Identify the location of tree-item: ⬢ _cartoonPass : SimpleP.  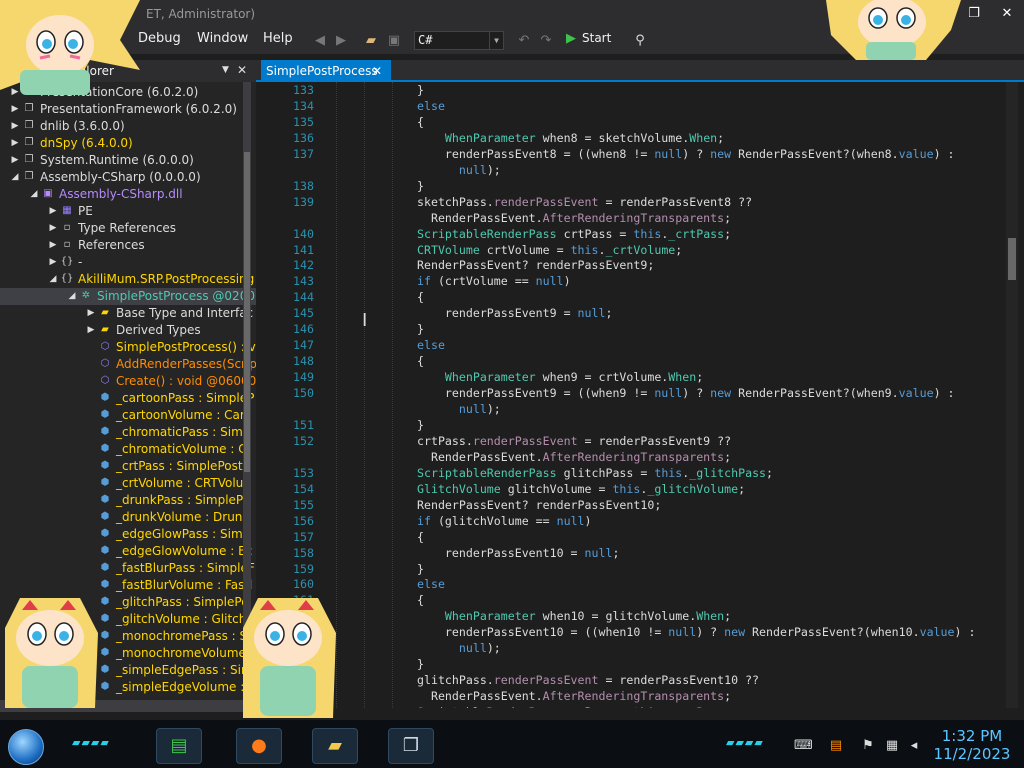
(128, 398).